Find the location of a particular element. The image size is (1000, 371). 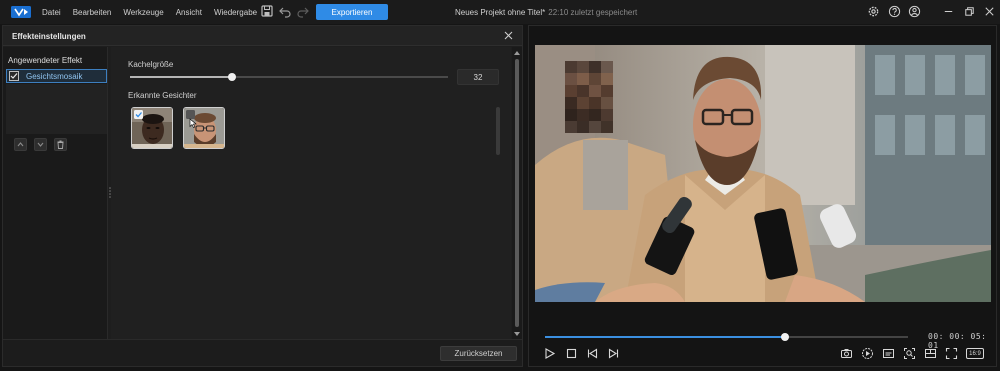

scroll-down-icon is located at coordinates (517, 334).